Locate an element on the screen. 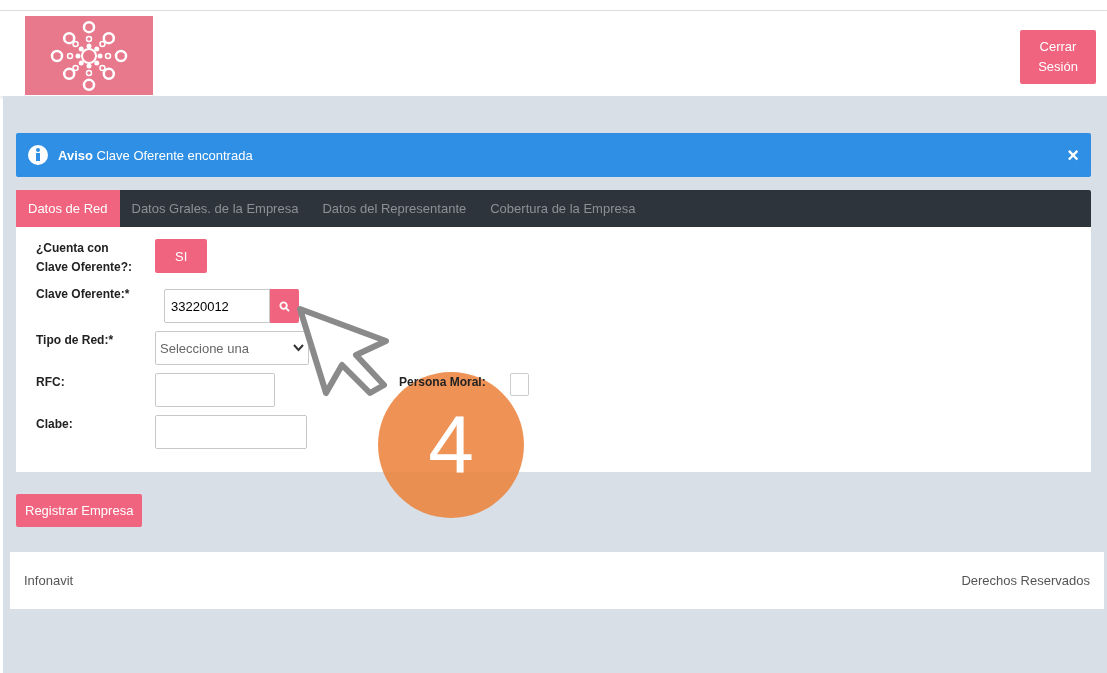 Image resolution: width=1107 pixels, height=673 pixels. select-field: Seleccione una is located at coordinates (232, 348).